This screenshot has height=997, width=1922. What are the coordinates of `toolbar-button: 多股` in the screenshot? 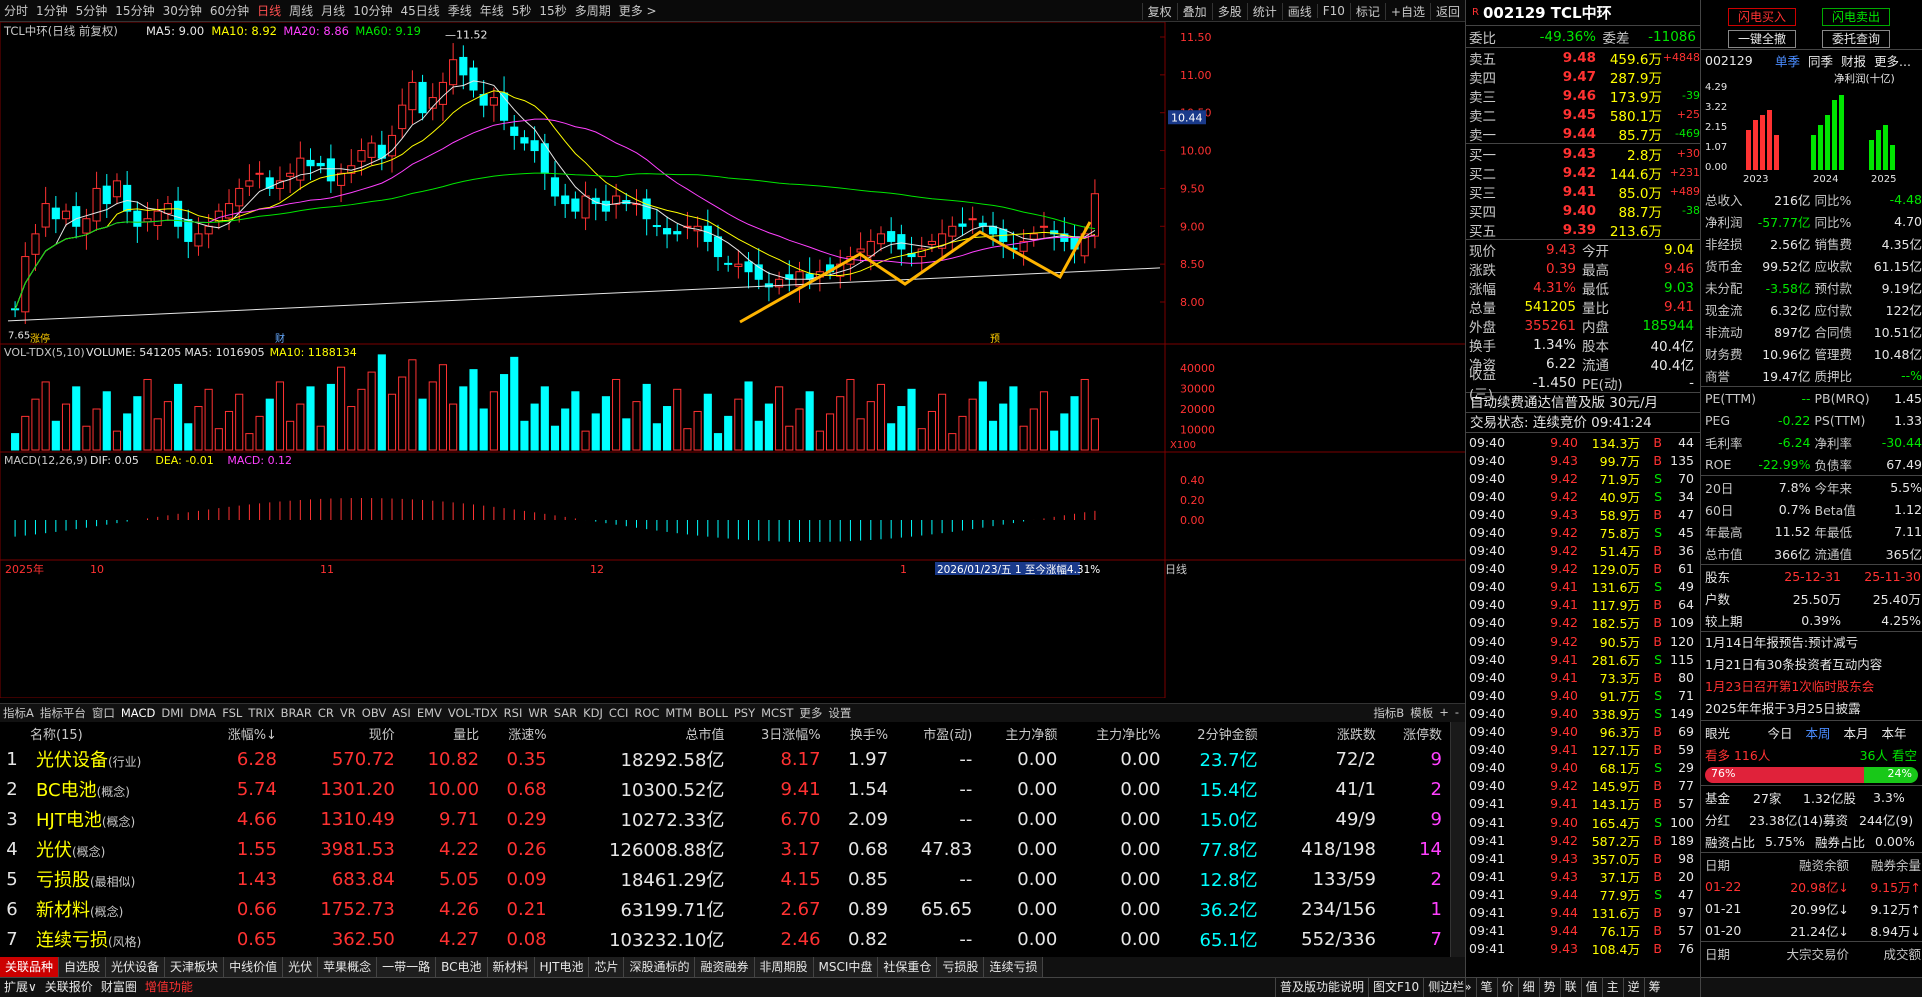 It's located at (1229, 11).